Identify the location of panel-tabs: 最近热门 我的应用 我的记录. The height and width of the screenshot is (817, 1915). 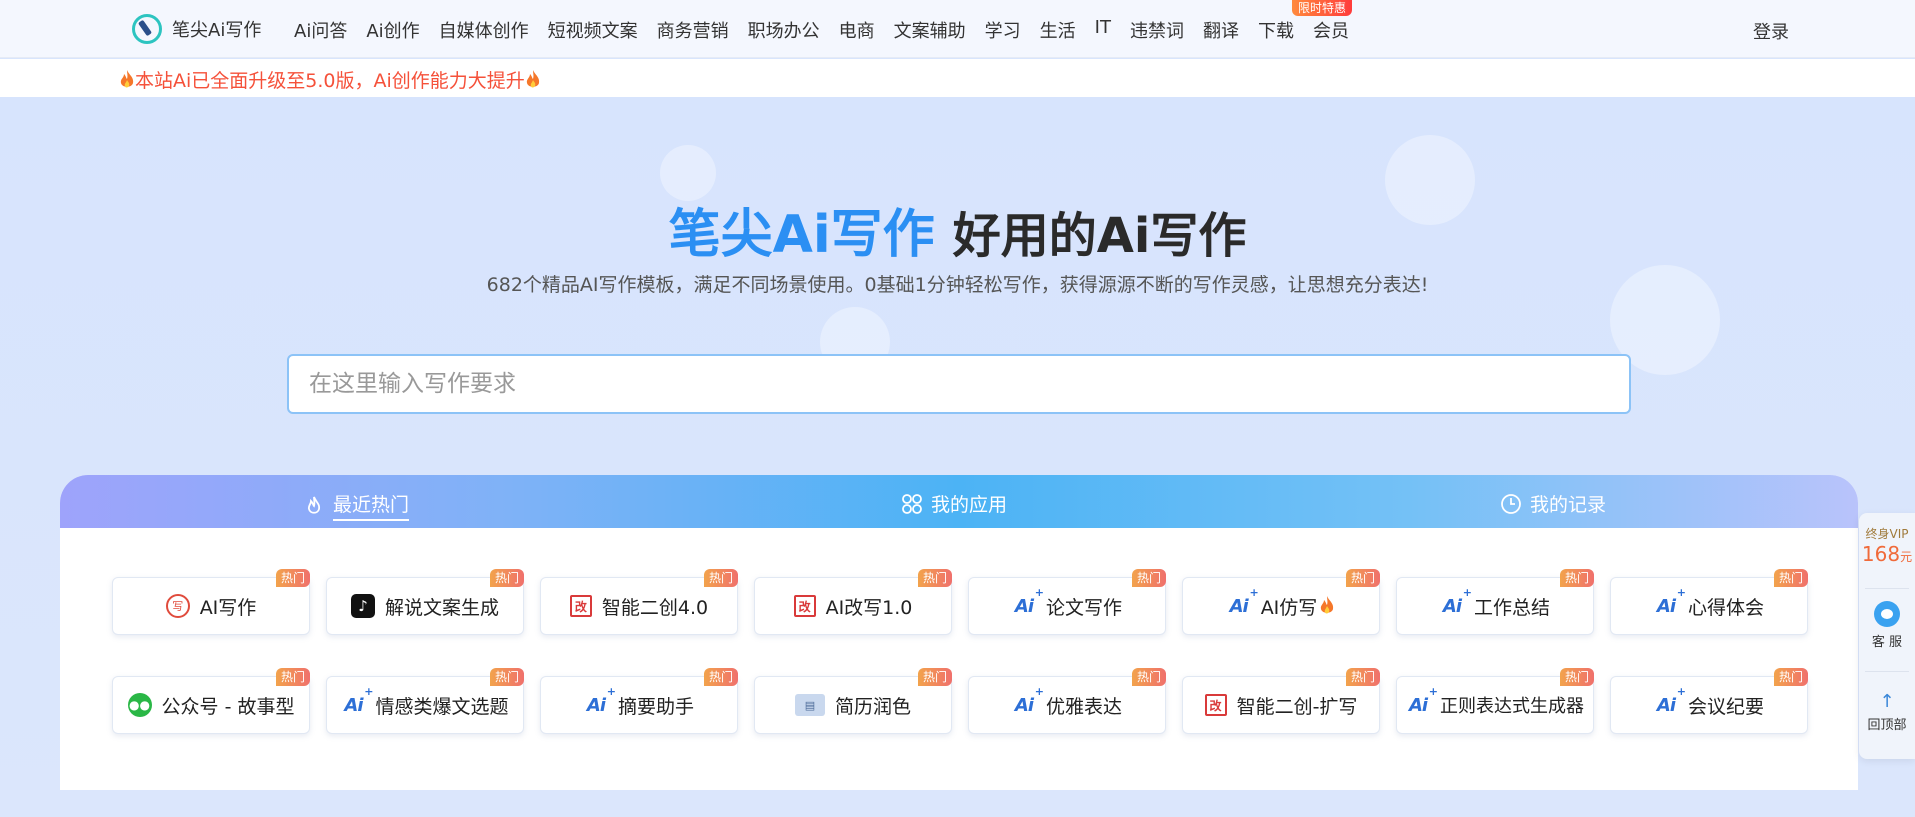
(959, 501).